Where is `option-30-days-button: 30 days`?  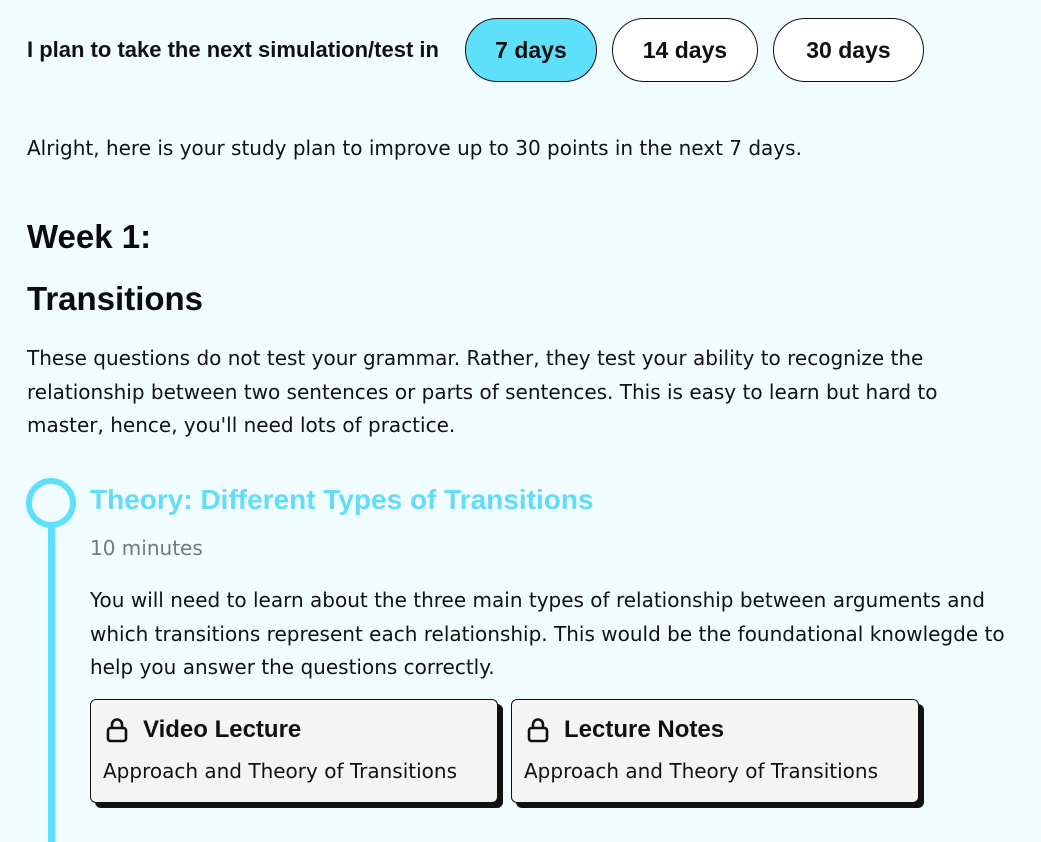
option-30-days-button: 30 days is located at coordinates (848, 50).